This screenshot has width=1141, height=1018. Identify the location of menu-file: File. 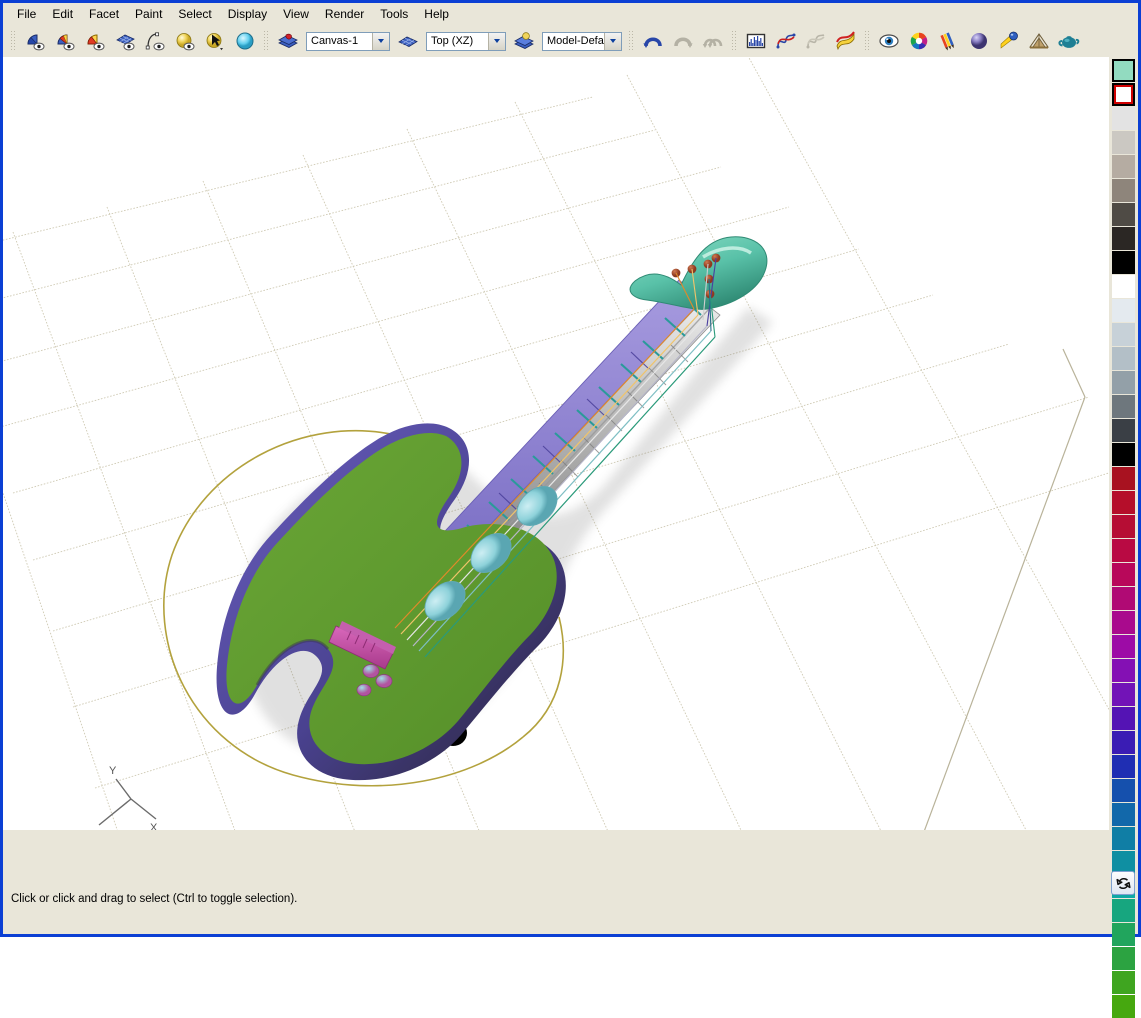
(26, 14).